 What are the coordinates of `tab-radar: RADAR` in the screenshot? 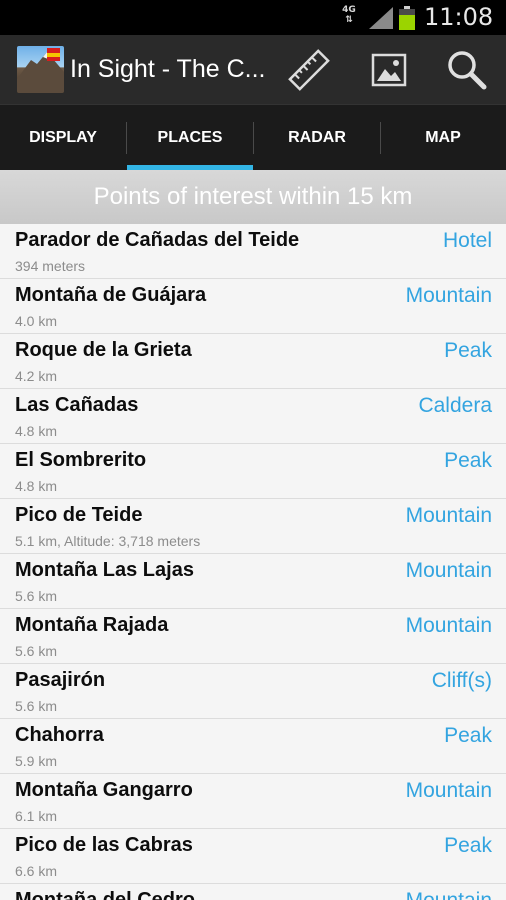 It's located at (317, 138).